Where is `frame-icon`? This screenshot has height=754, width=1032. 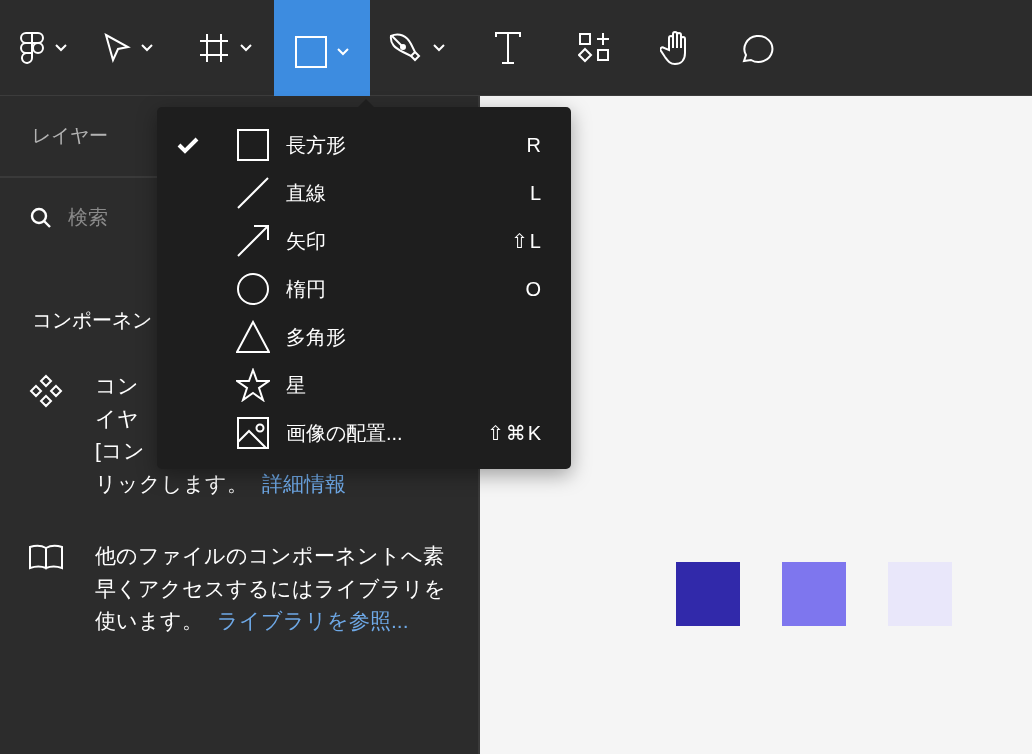 frame-icon is located at coordinates (214, 48).